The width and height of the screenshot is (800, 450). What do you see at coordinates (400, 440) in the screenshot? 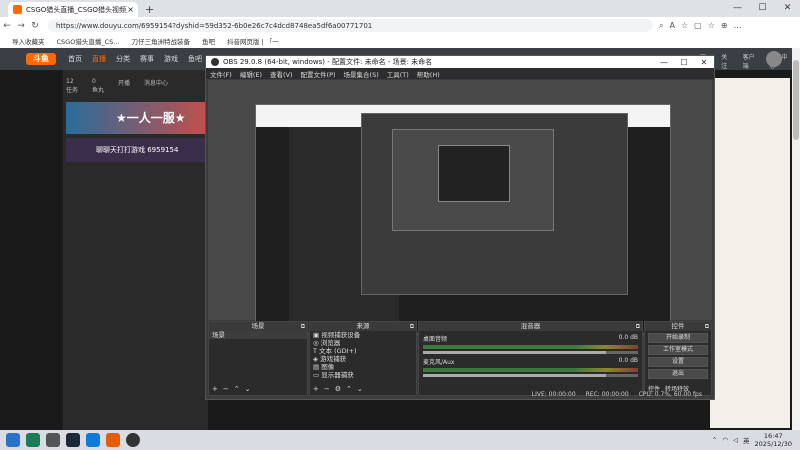
I see `windows-taskbar: ⌃ ◠ ◁ 英 16:47 2025/12/30` at bounding box center [400, 440].